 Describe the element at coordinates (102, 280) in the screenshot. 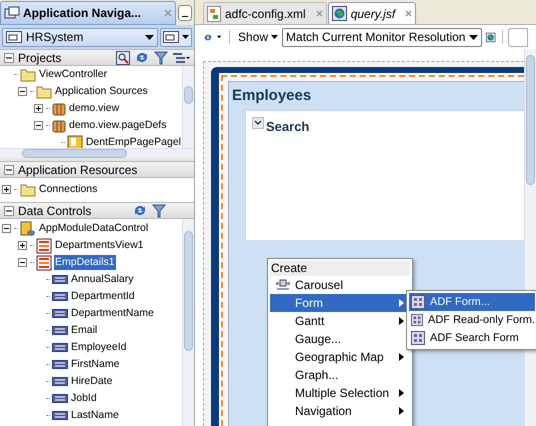

I see `tree-item: AnnualSalary` at that location.